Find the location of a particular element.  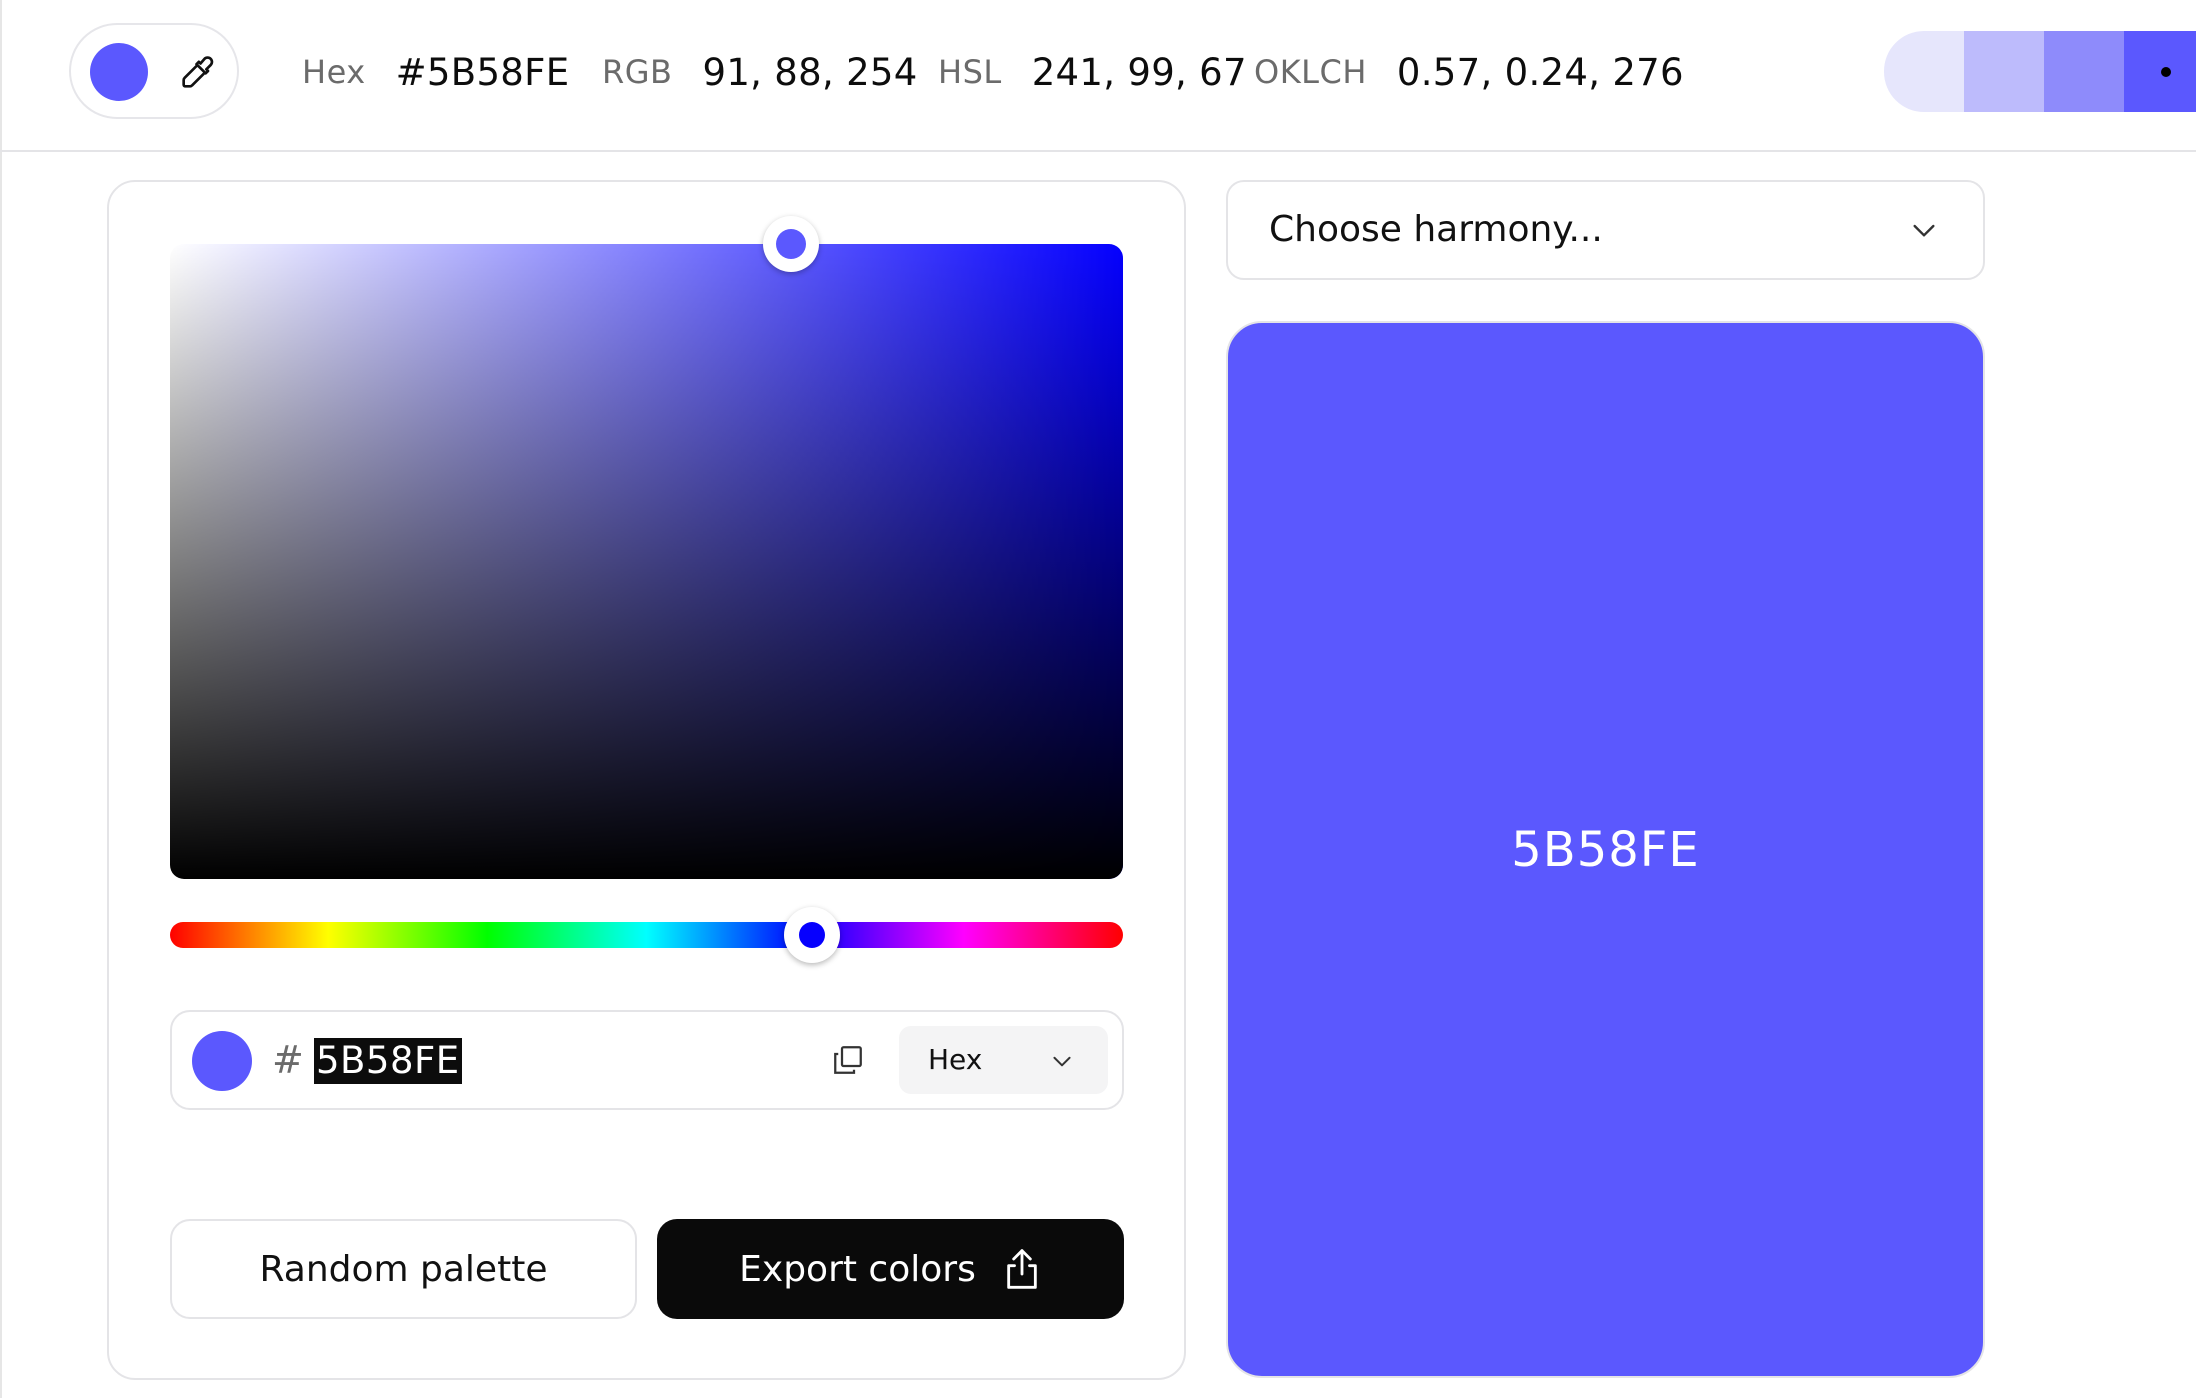

hsl-readout: HSL 241, 99, 67 is located at coordinates (1092, 72).